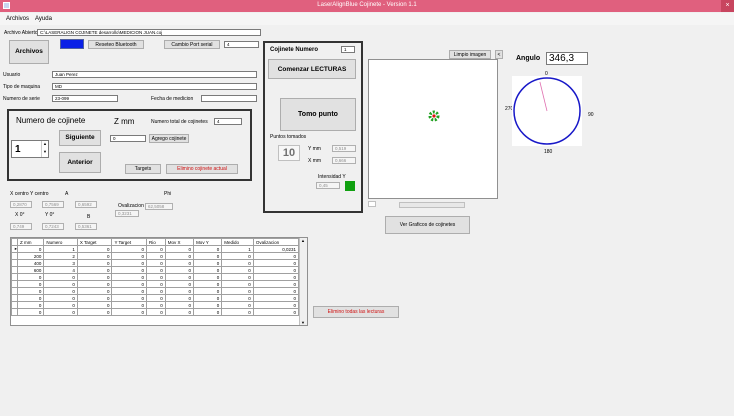 This screenshot has width=734, height=416. What do you see at coordinates (44, 145) in the screenshot?
I see `spinner-up-icon: ▲` at bounding box center [44, 145].